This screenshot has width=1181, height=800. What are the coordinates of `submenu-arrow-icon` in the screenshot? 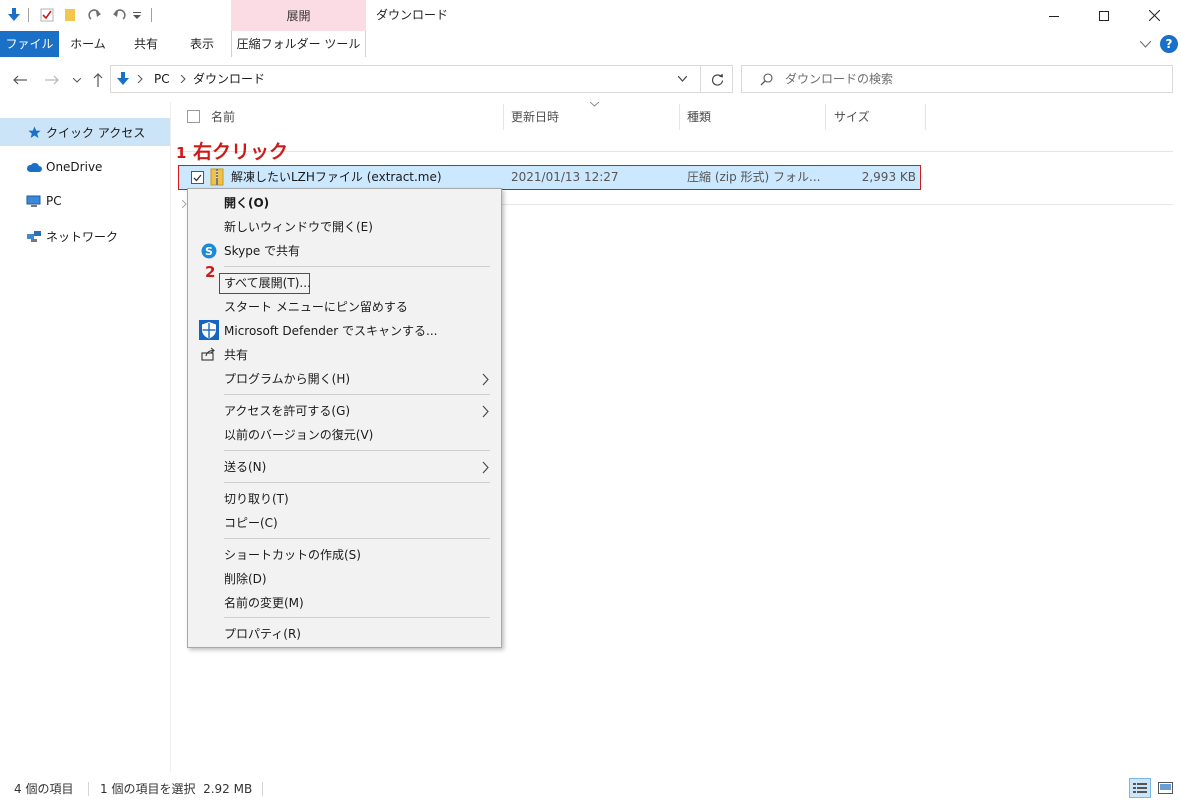 It's located at (485, 379).